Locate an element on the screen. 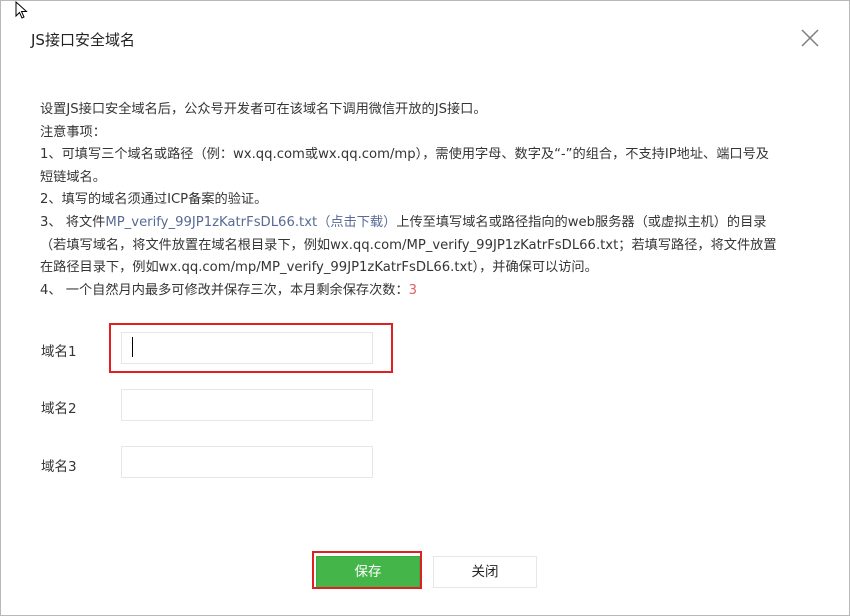 This screenshot has width=850, height=616. text-caret is located at coordinates (132, 347).